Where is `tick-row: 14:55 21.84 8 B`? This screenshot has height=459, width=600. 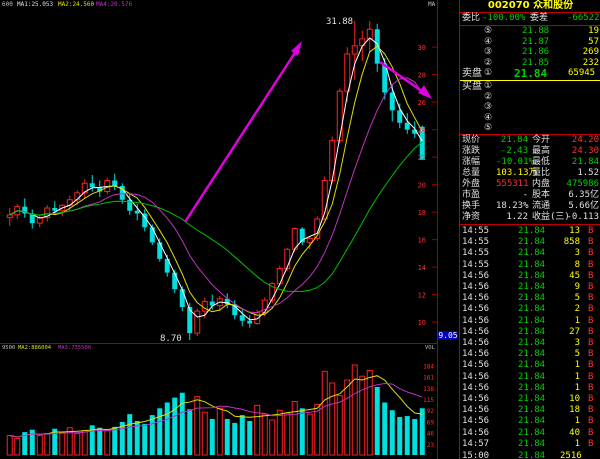 tick-row: 14:55 21.84 8 B is located at coordinates (530, 265).